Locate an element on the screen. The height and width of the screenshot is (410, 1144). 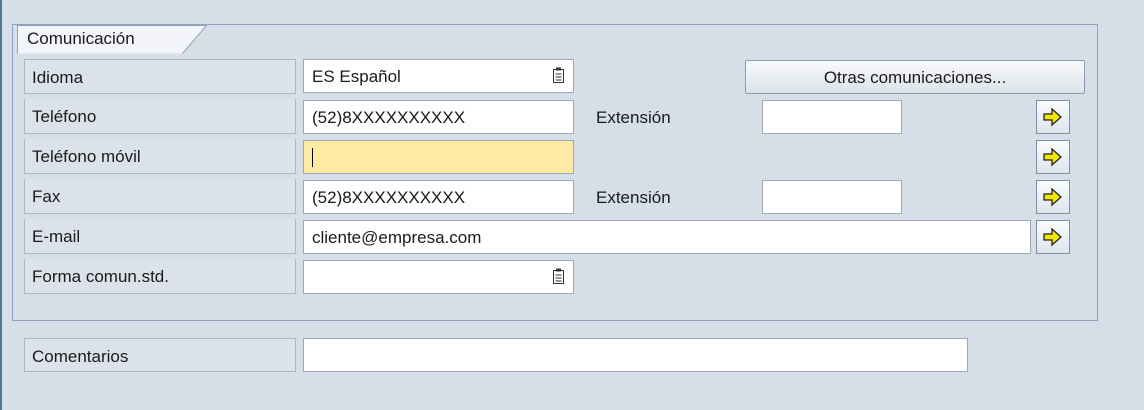
email-input: cliente@empresa.com is located at coordinates (667, 237).